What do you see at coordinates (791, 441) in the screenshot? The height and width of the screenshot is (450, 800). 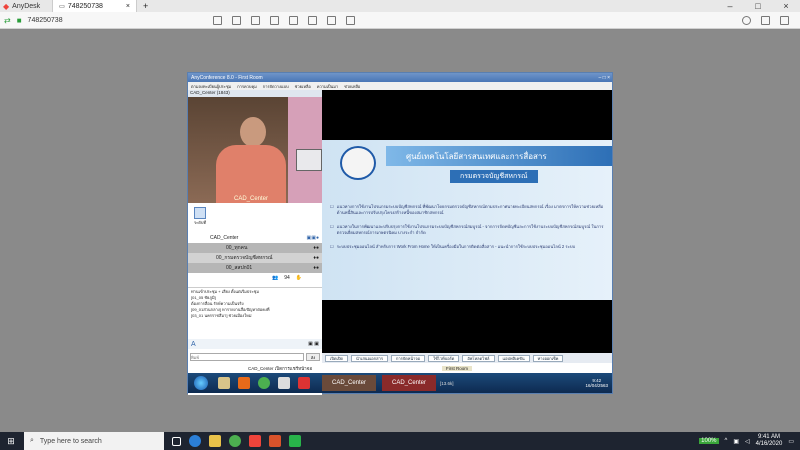 I see `notification-icon: ▭` at bounding box center [791, 441].